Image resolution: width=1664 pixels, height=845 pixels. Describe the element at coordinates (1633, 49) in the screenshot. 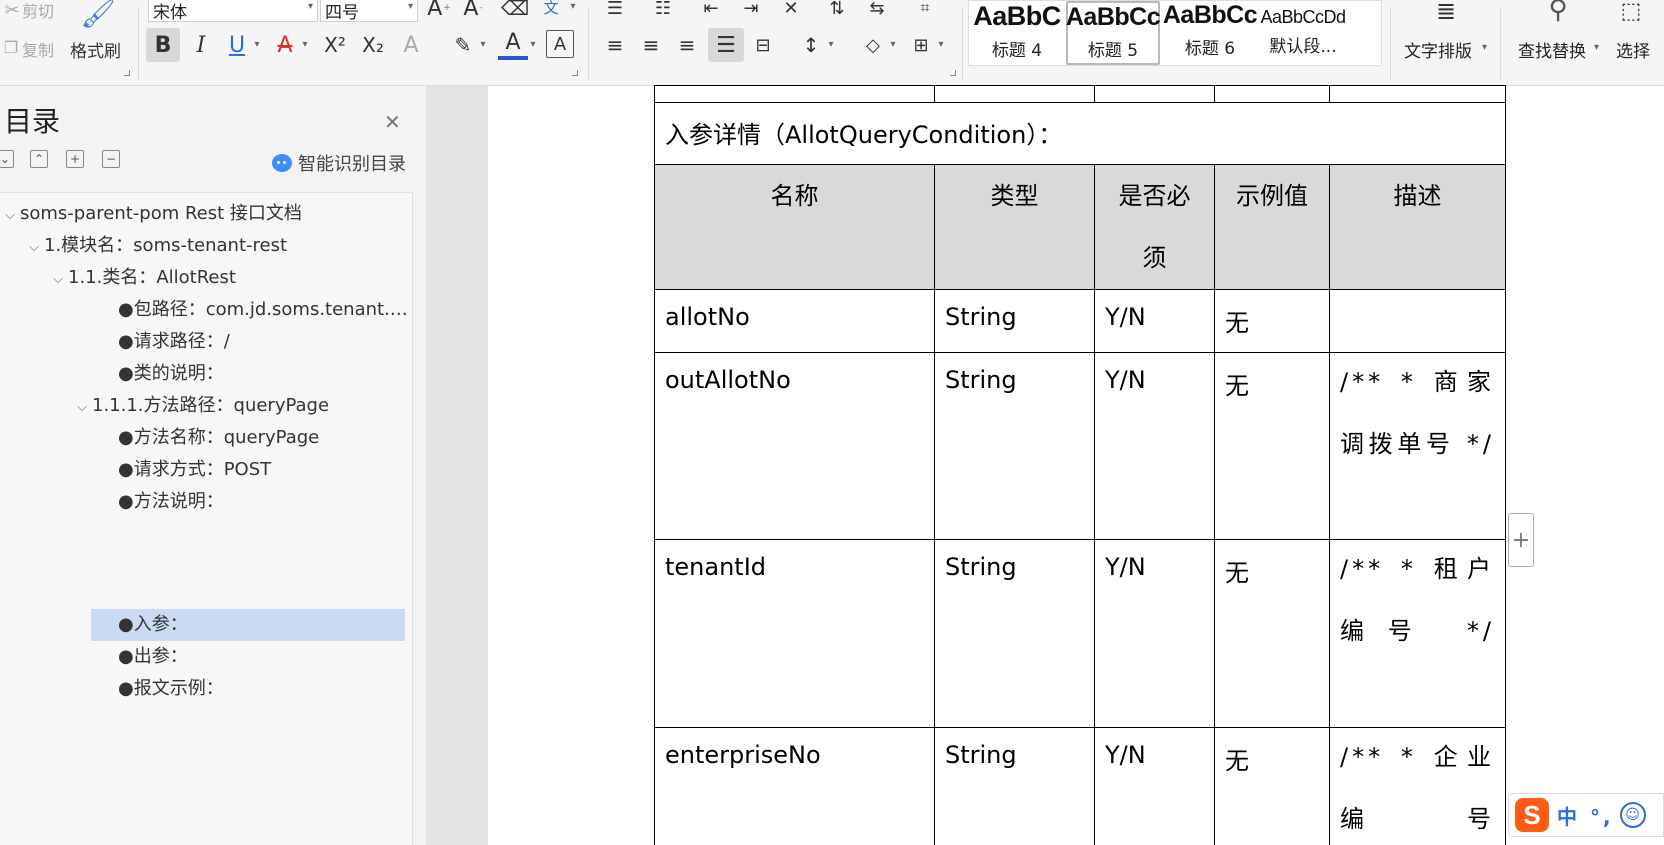

I see `select-button: 选择` at that location.